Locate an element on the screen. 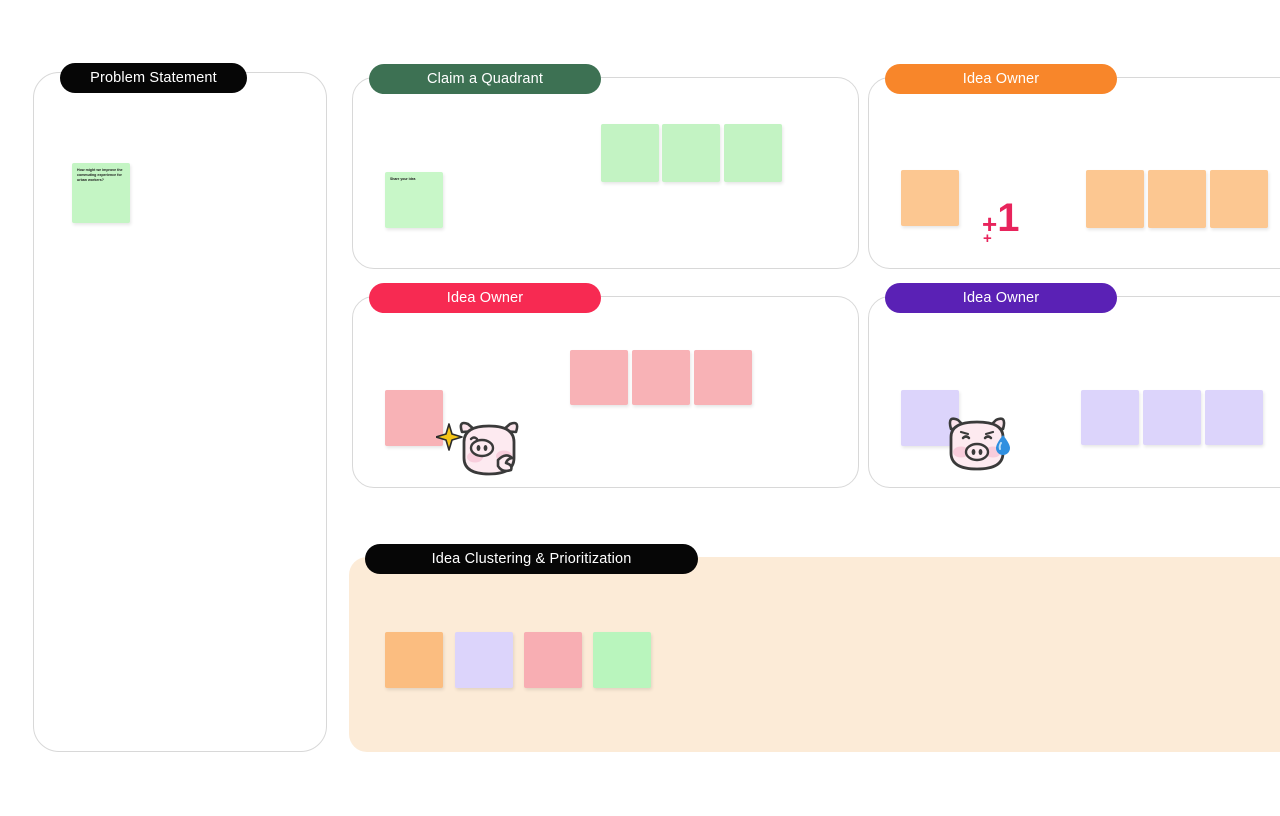 This screenshot has height=816, width=1280. sticky-note-cluster-orange is located at coordinates (414, 660).